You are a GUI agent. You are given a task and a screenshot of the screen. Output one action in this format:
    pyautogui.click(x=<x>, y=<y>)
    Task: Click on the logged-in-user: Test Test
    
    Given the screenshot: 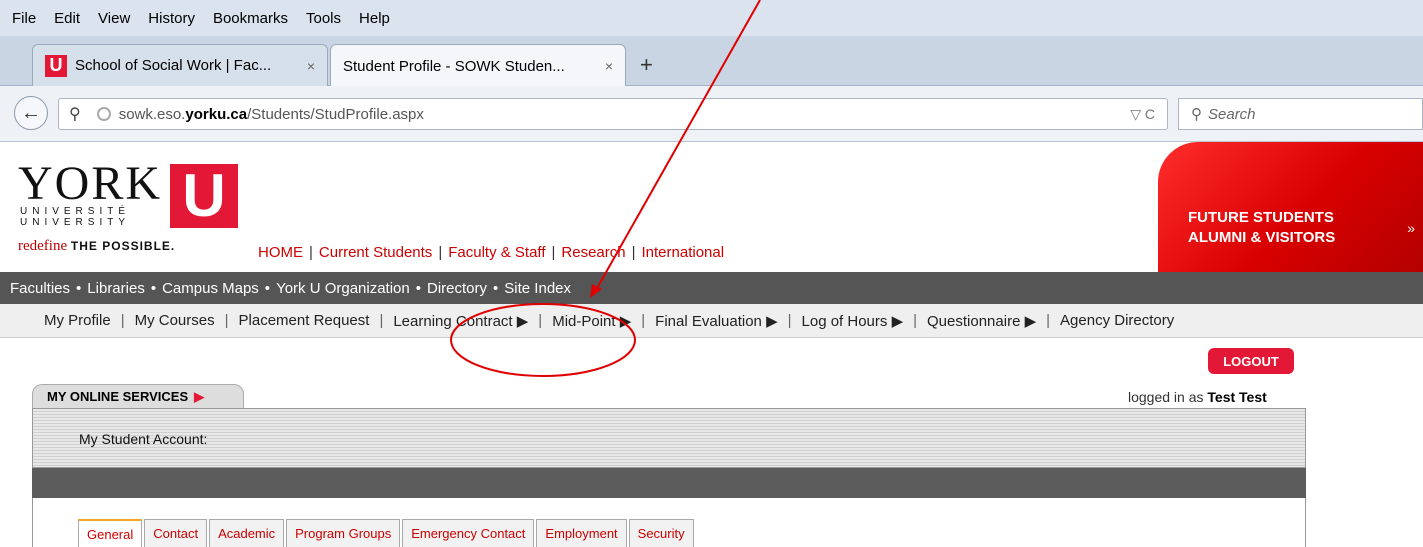 What is the action you would take?
    pyautogui.click(x=1237, y=397)
    